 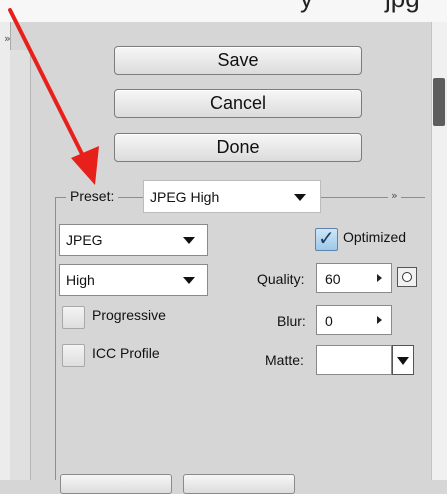 What do you see at coordinates (306, 7) in the screenshot?
I see `top-heading-fragment: y` at bounding box center [306, 7].